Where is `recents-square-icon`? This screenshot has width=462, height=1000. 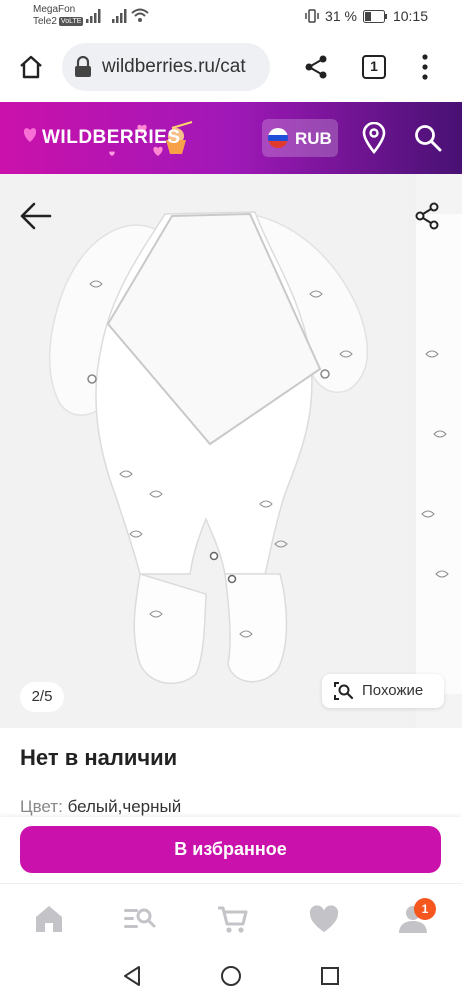
recents-square-icon is located at coordinates (330, 976).